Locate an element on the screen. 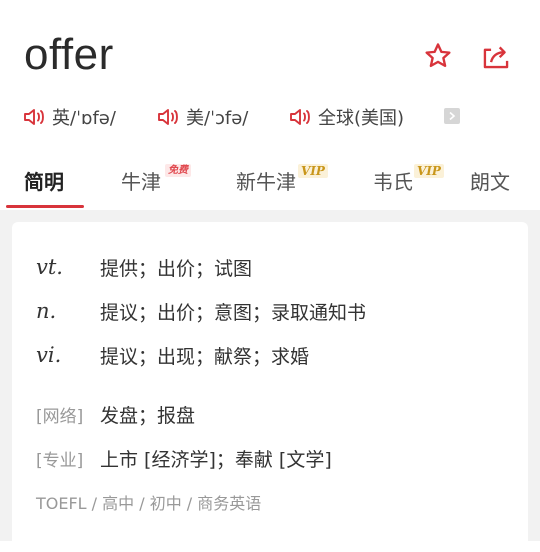 The width and height of the screenshot is (540, 552). definition-row: vi. 提议；出现；献祭；求婚 is located at coordinates (172, 355).